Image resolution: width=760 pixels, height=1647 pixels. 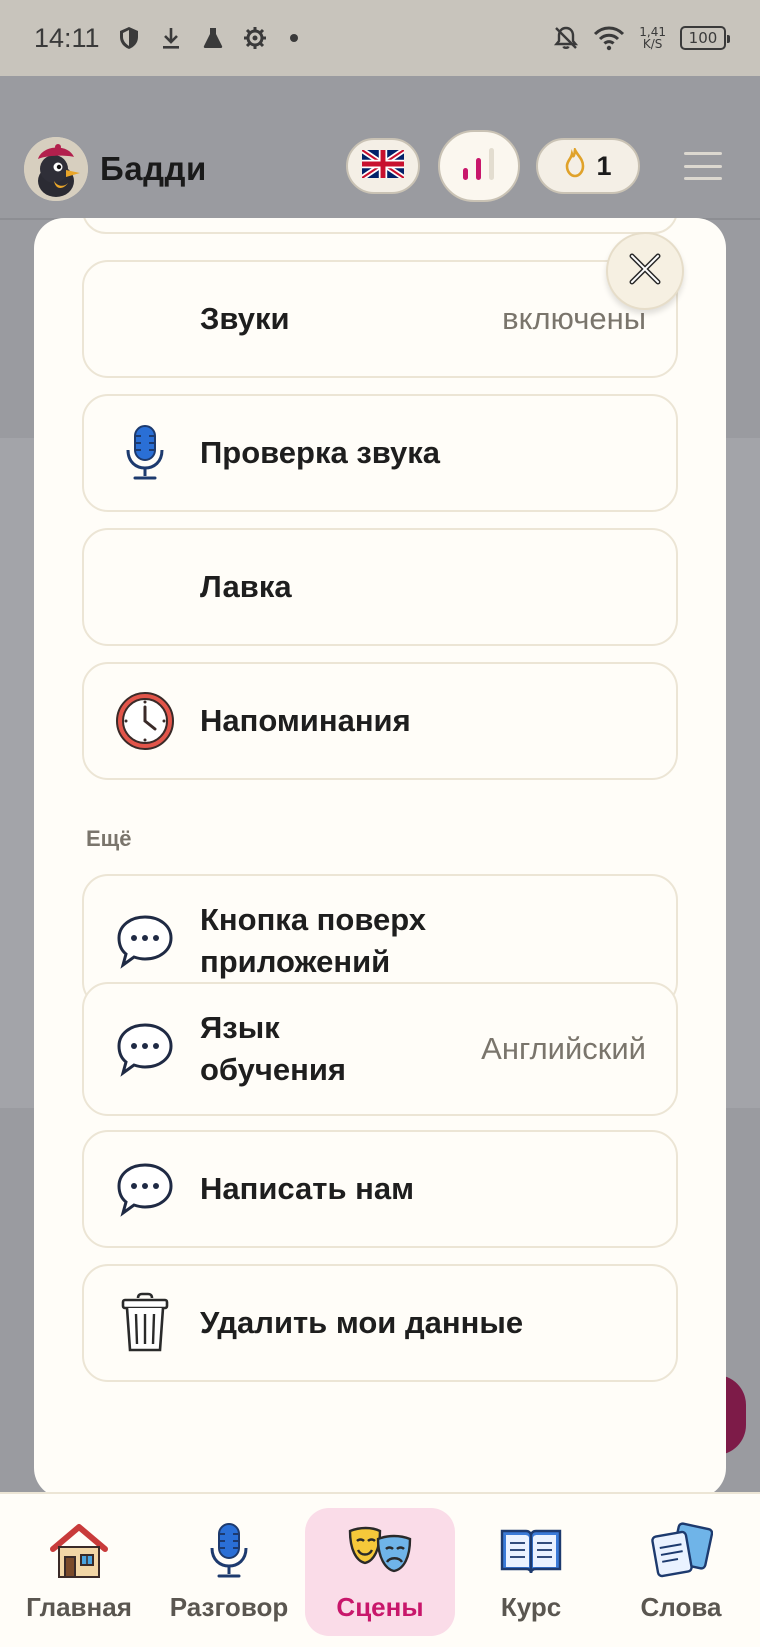 What do you see at coordinates (295, 961) in the screenshot?
I see `settings-item-label-line2: приложений` at bounding box center [295, 961].